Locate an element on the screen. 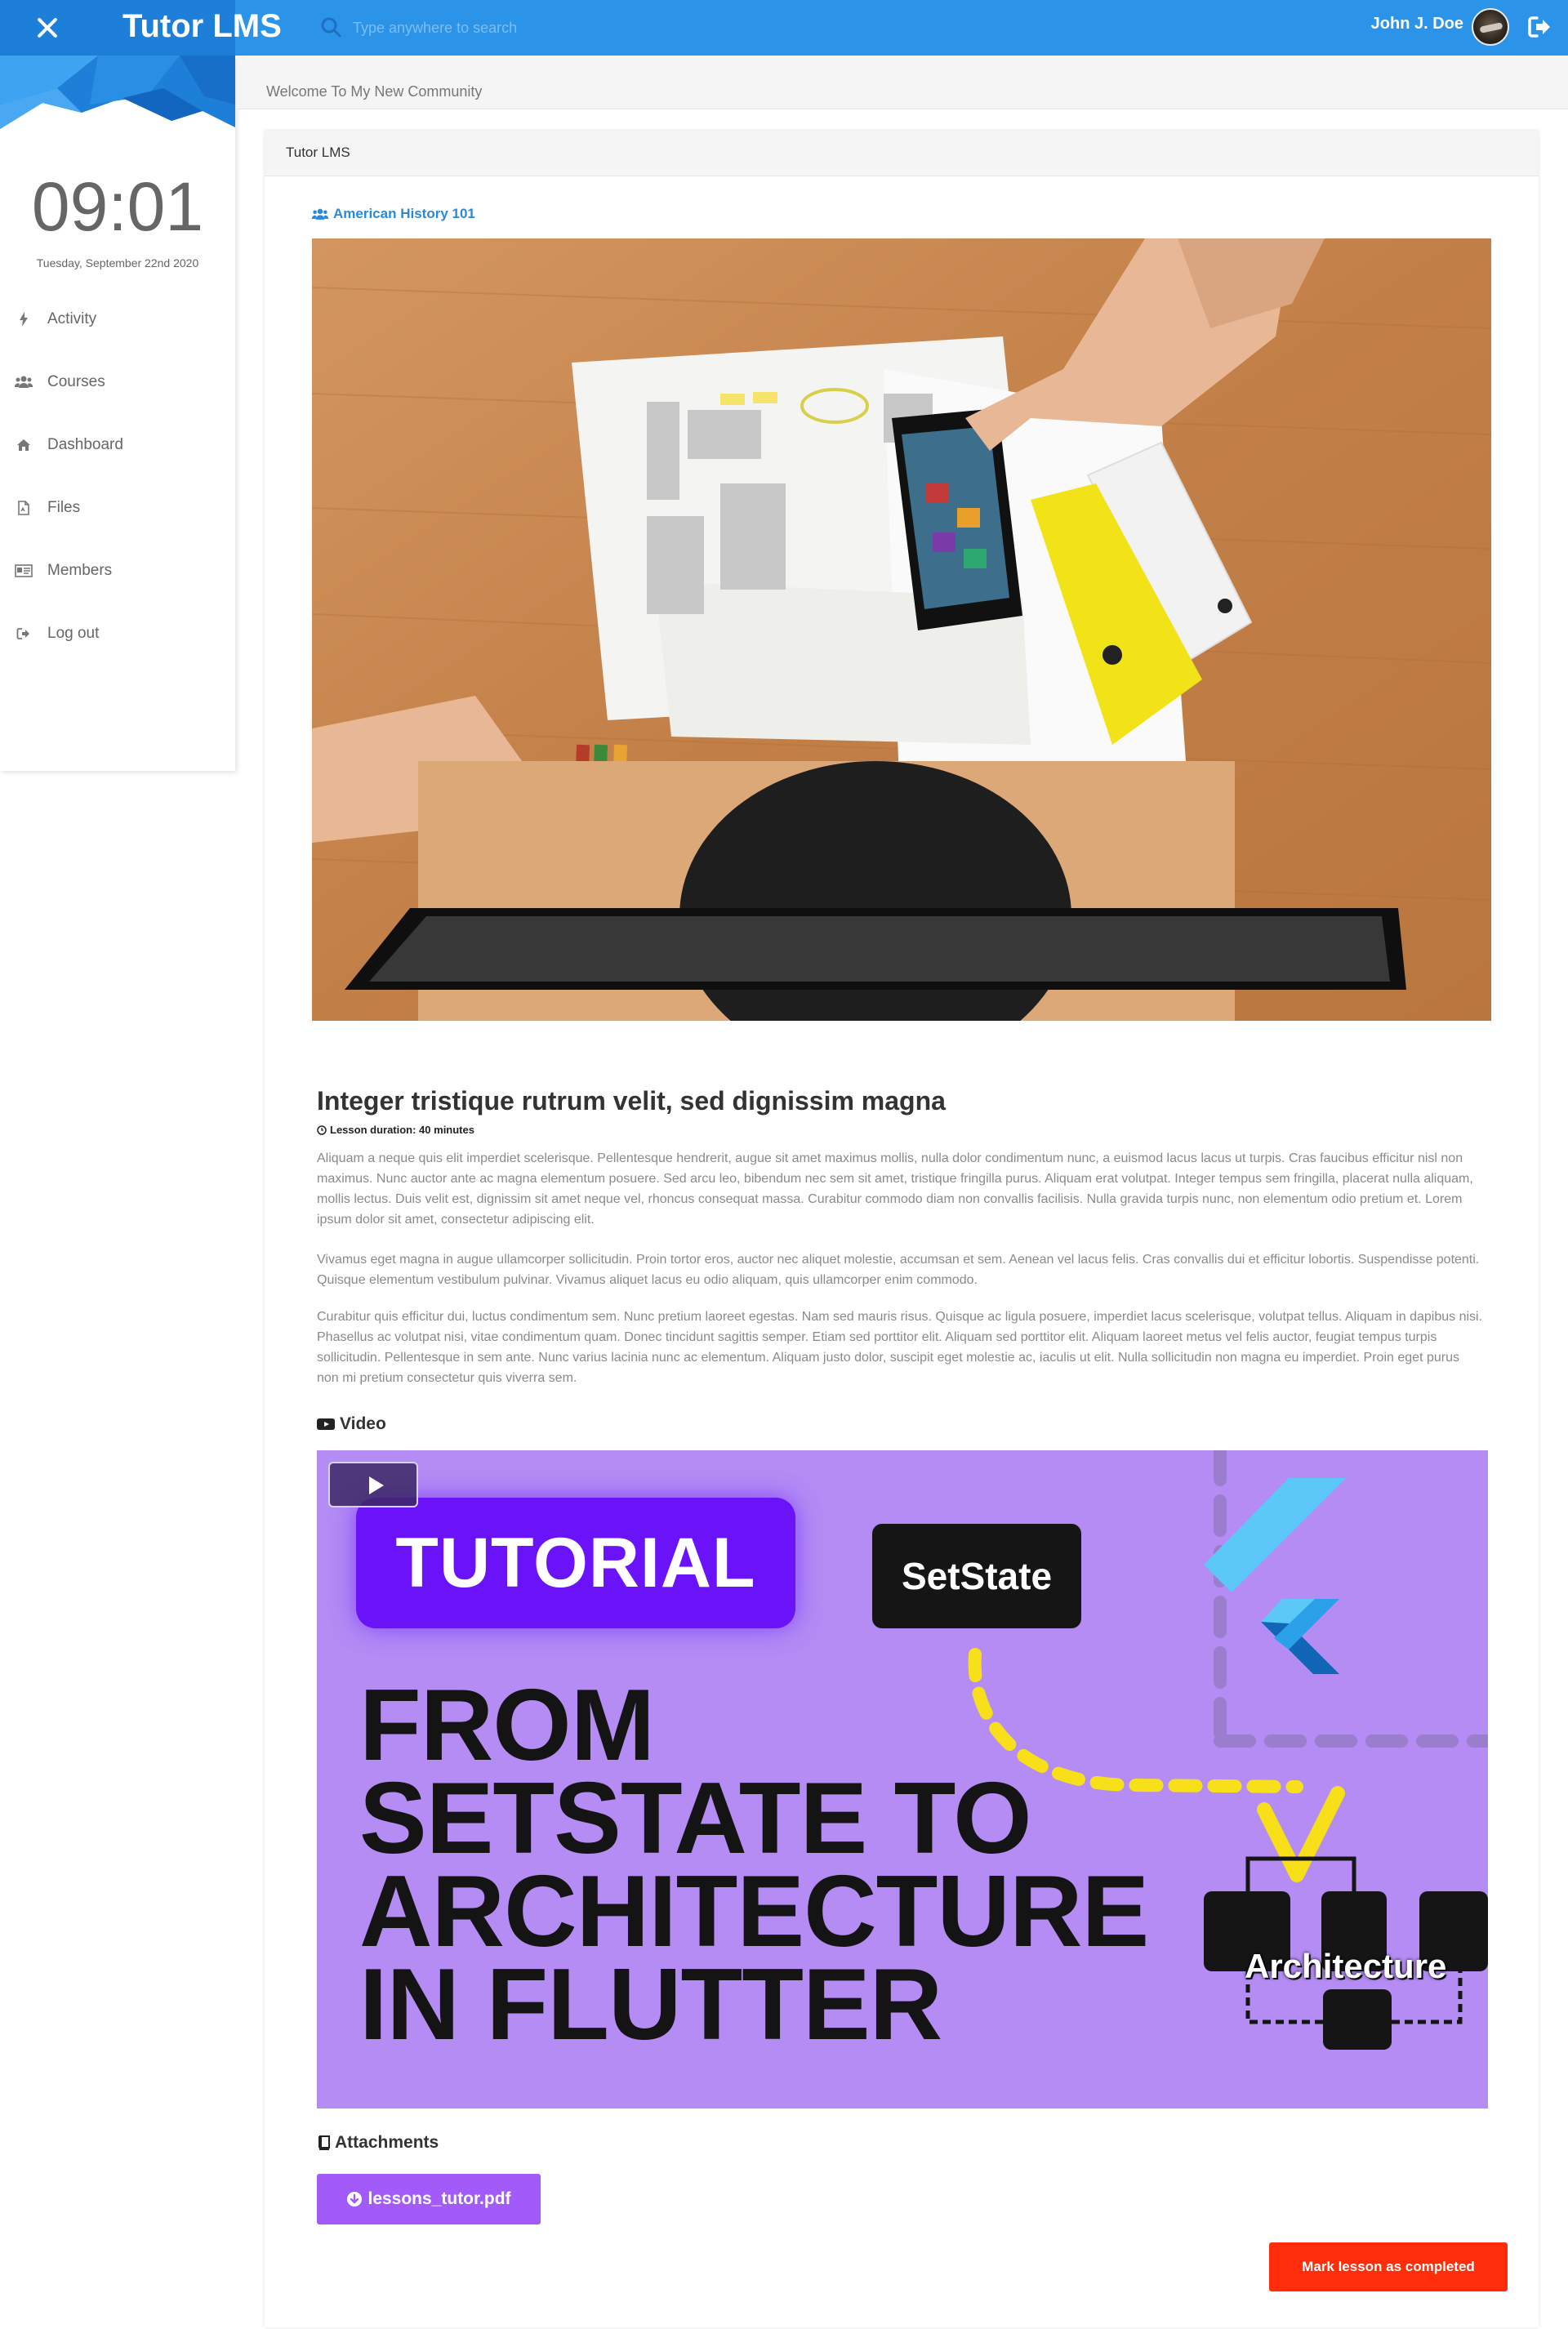 The height and width of the screenshot is (2329, 1568). course-link: American History 101 is located at coordinates (393, 214).